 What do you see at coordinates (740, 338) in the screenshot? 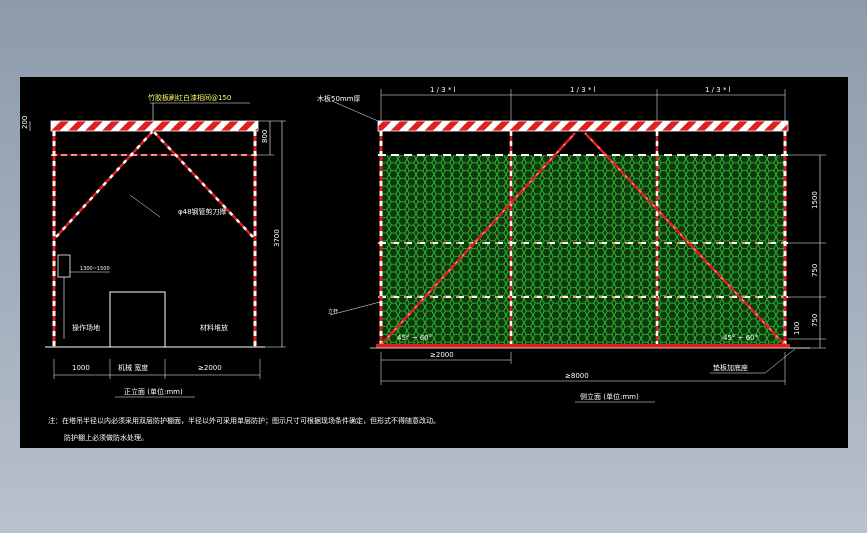
I see `side-angle-right: 45° ~ 60°` at bounding box center [740, 338].